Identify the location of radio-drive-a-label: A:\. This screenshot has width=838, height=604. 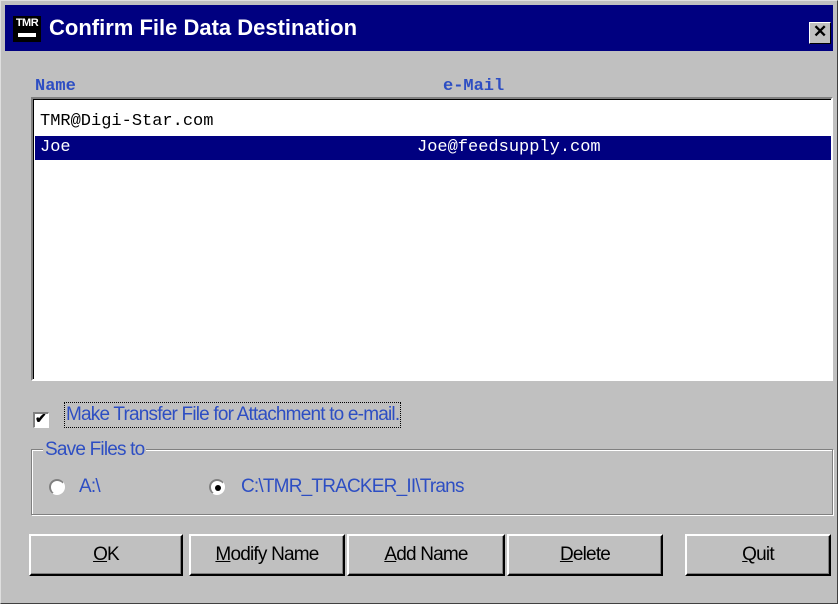
(90, 487).